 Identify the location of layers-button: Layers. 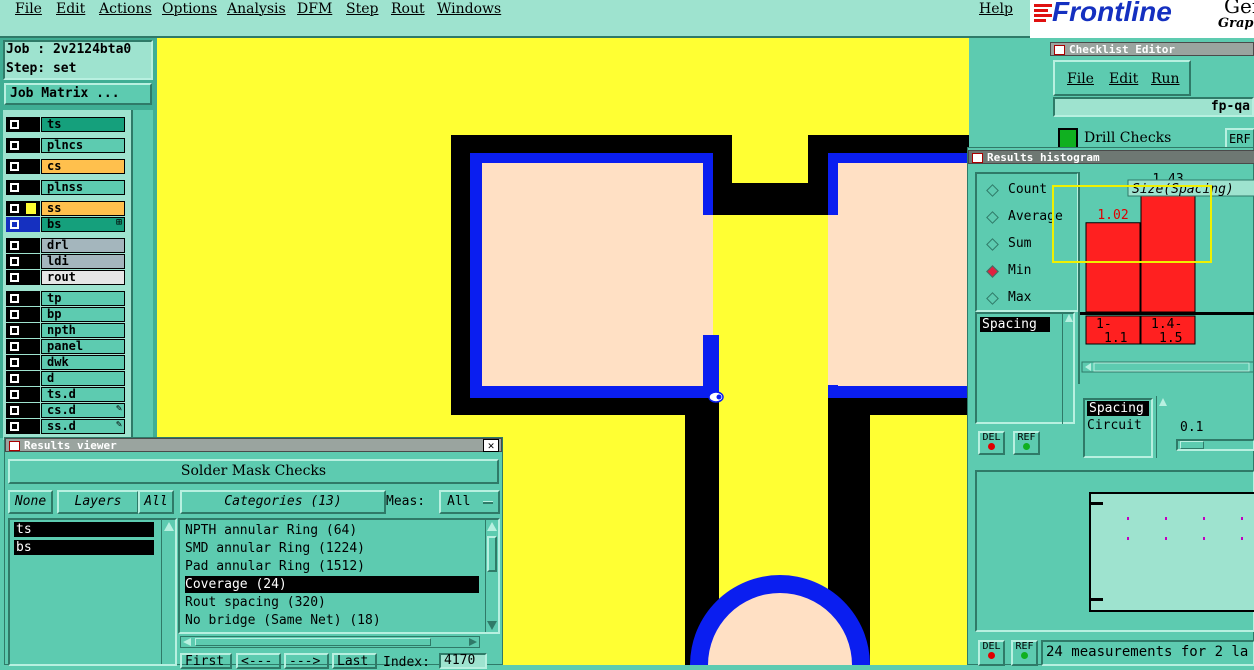
(98, 502).